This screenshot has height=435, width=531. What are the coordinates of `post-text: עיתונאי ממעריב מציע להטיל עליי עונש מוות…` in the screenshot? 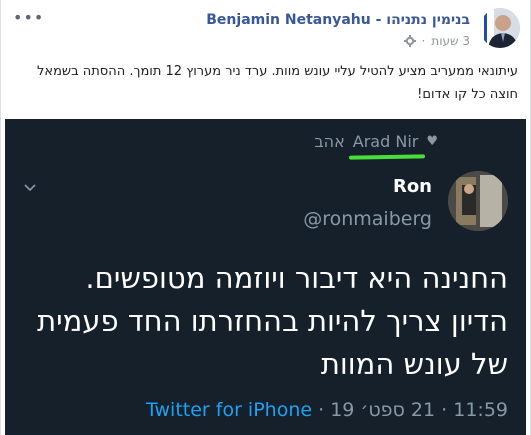 It's located at (277, 83).